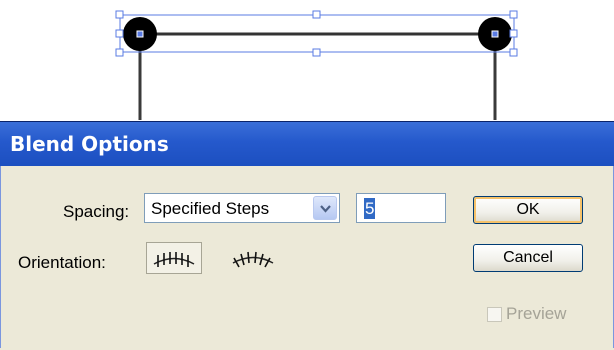 This screenshot has width=614, height=350. What do you see at coordinates (494, 314) in the screenshot?
I see `preview-checkbox-box` at bounding box center [494, 314].